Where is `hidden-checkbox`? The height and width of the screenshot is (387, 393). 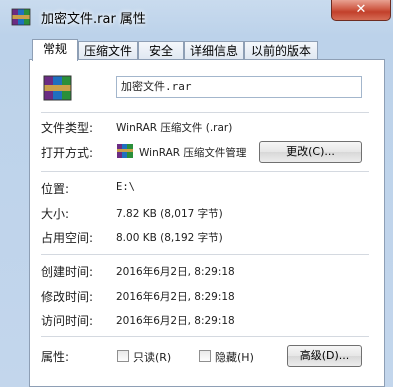
hidden-checkbox is located at coordinates (205, 356).